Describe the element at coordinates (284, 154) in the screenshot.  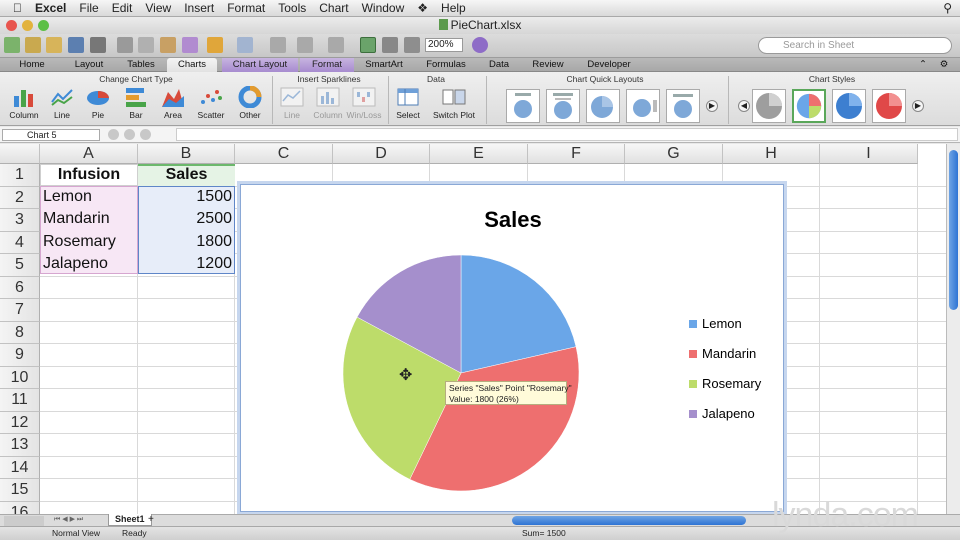
I see `column-header-c: C` at that location.